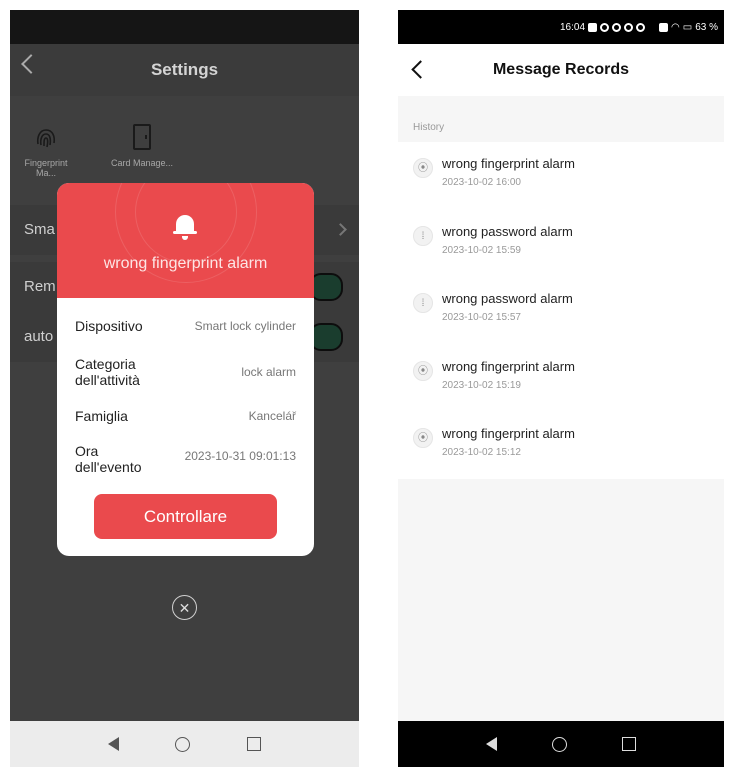 This screenshot has width=737, height=767. I want to click on detail-value: Smart lock cylinder, so click(245, 326).